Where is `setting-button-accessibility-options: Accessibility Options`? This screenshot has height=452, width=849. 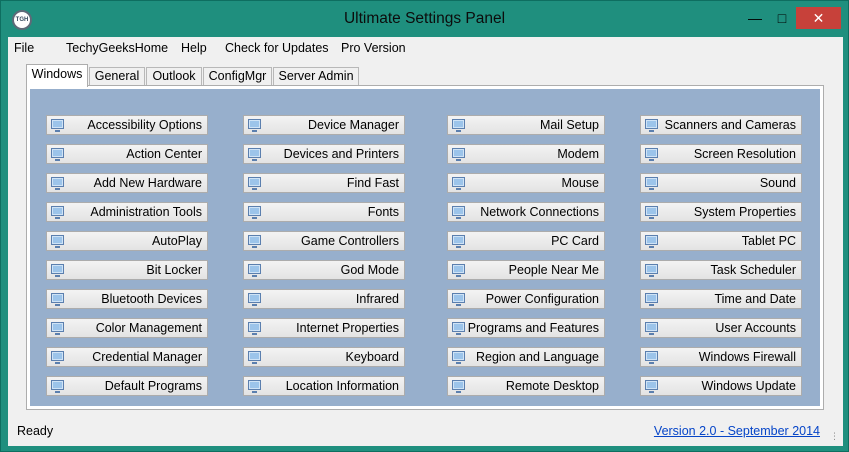 setting-button-accessibility-options: Accessibility Options is located at coordinates (127, 125).